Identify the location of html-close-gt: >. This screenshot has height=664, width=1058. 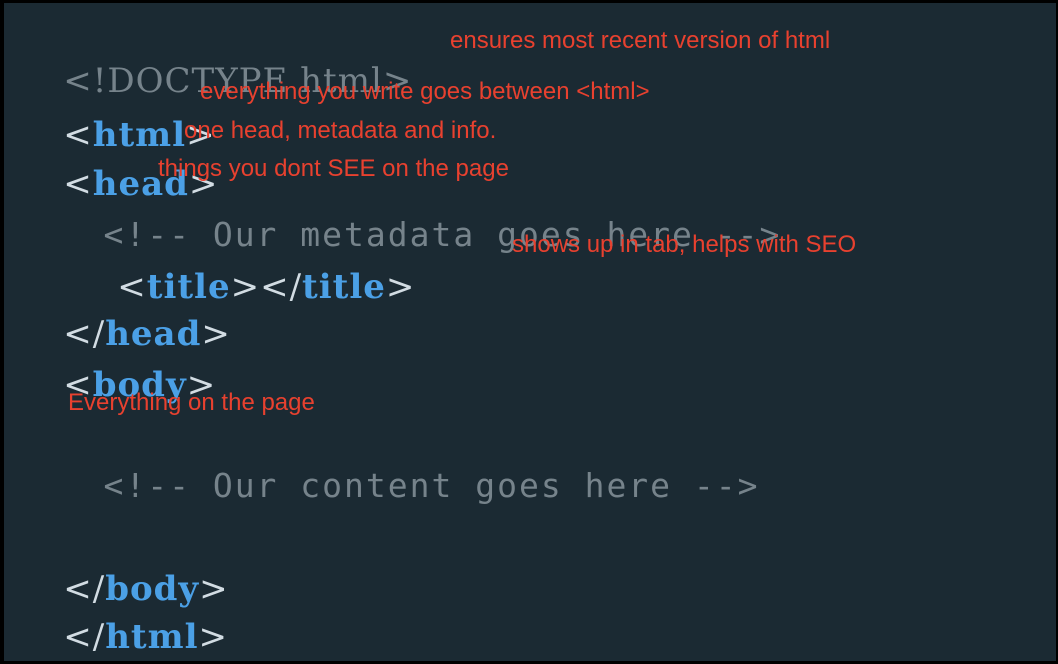
(213, 637).